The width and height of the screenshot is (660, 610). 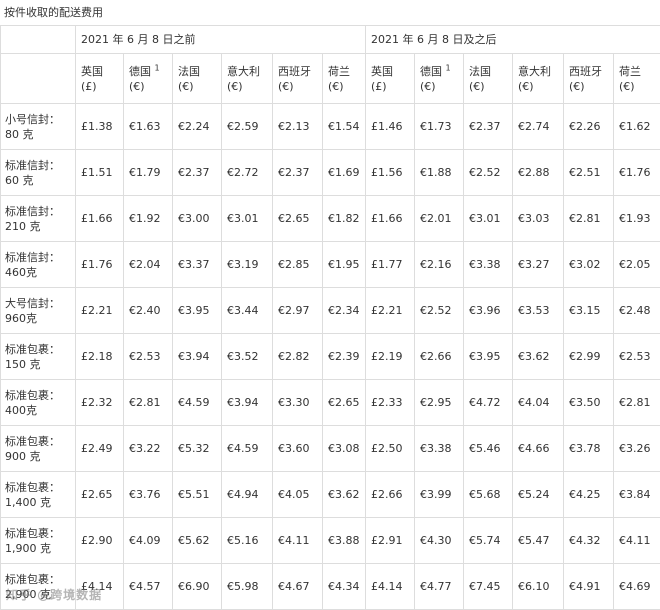 What do you see at coordinates (538, 403) in the screenshot?
I see `fee-cell-after: €4.04` at bounding box center [538, 403].